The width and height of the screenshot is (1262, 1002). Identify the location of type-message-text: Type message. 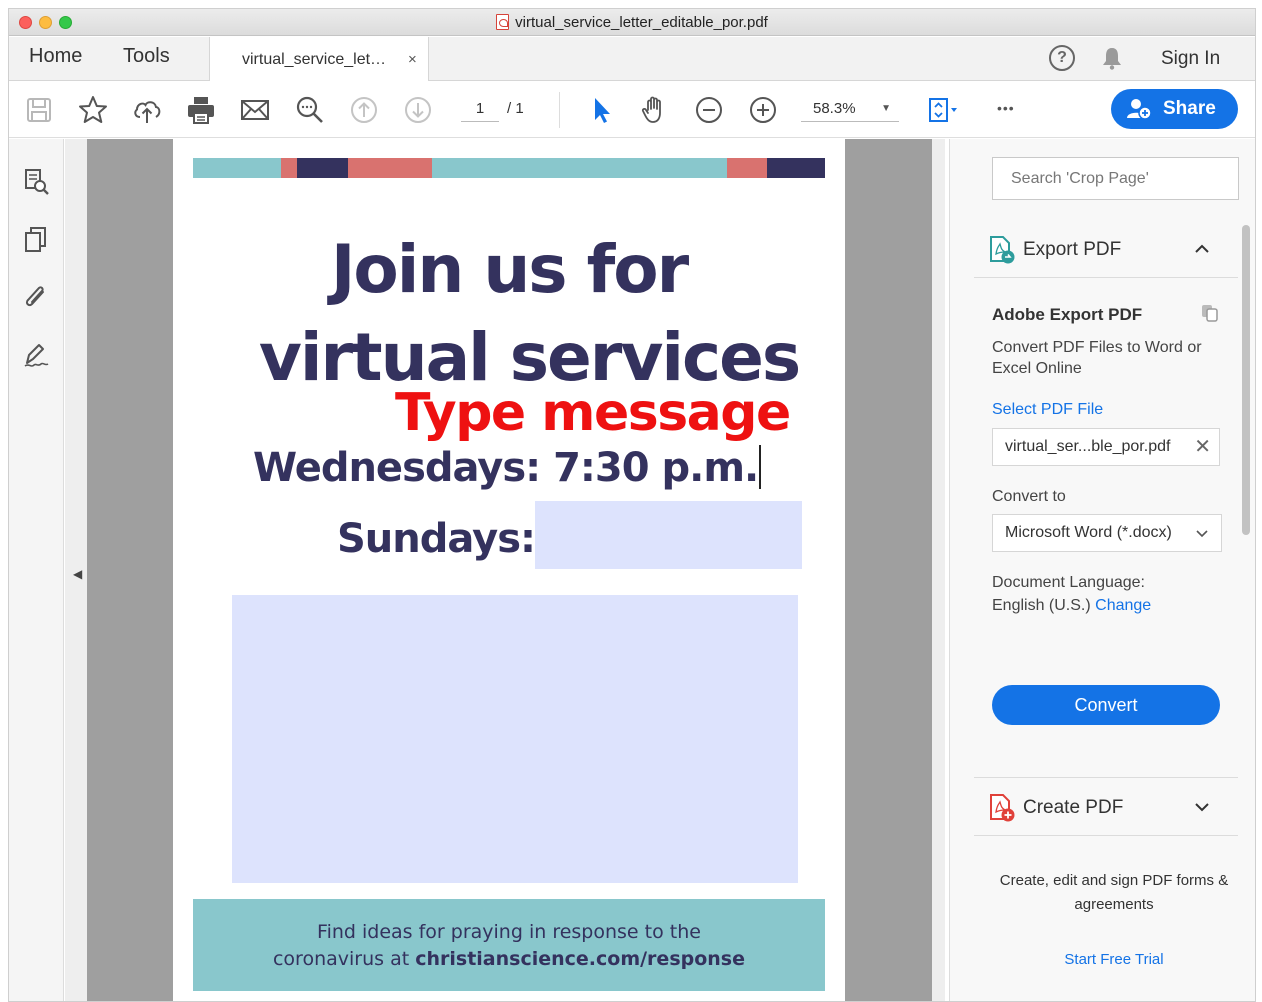
(593, 413).